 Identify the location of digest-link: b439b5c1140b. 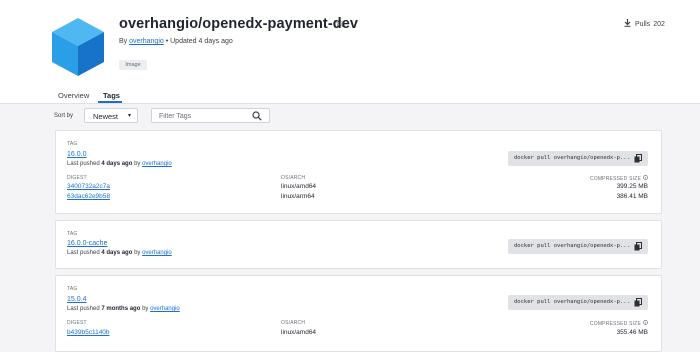
(88, 332).